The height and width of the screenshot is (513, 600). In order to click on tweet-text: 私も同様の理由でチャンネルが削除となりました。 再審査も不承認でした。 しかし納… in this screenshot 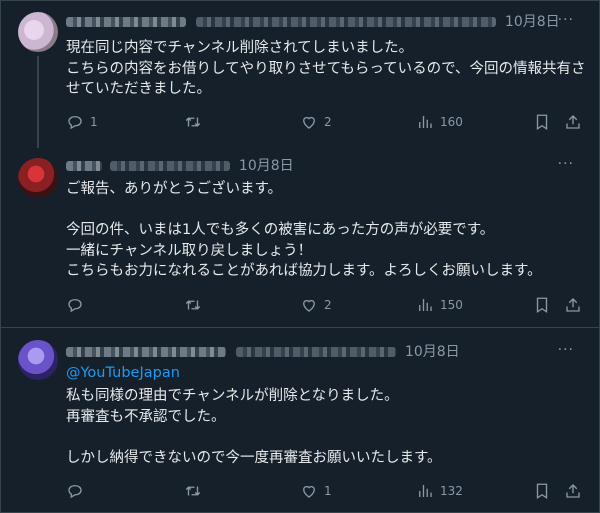, I will do `click(254, 427)`.